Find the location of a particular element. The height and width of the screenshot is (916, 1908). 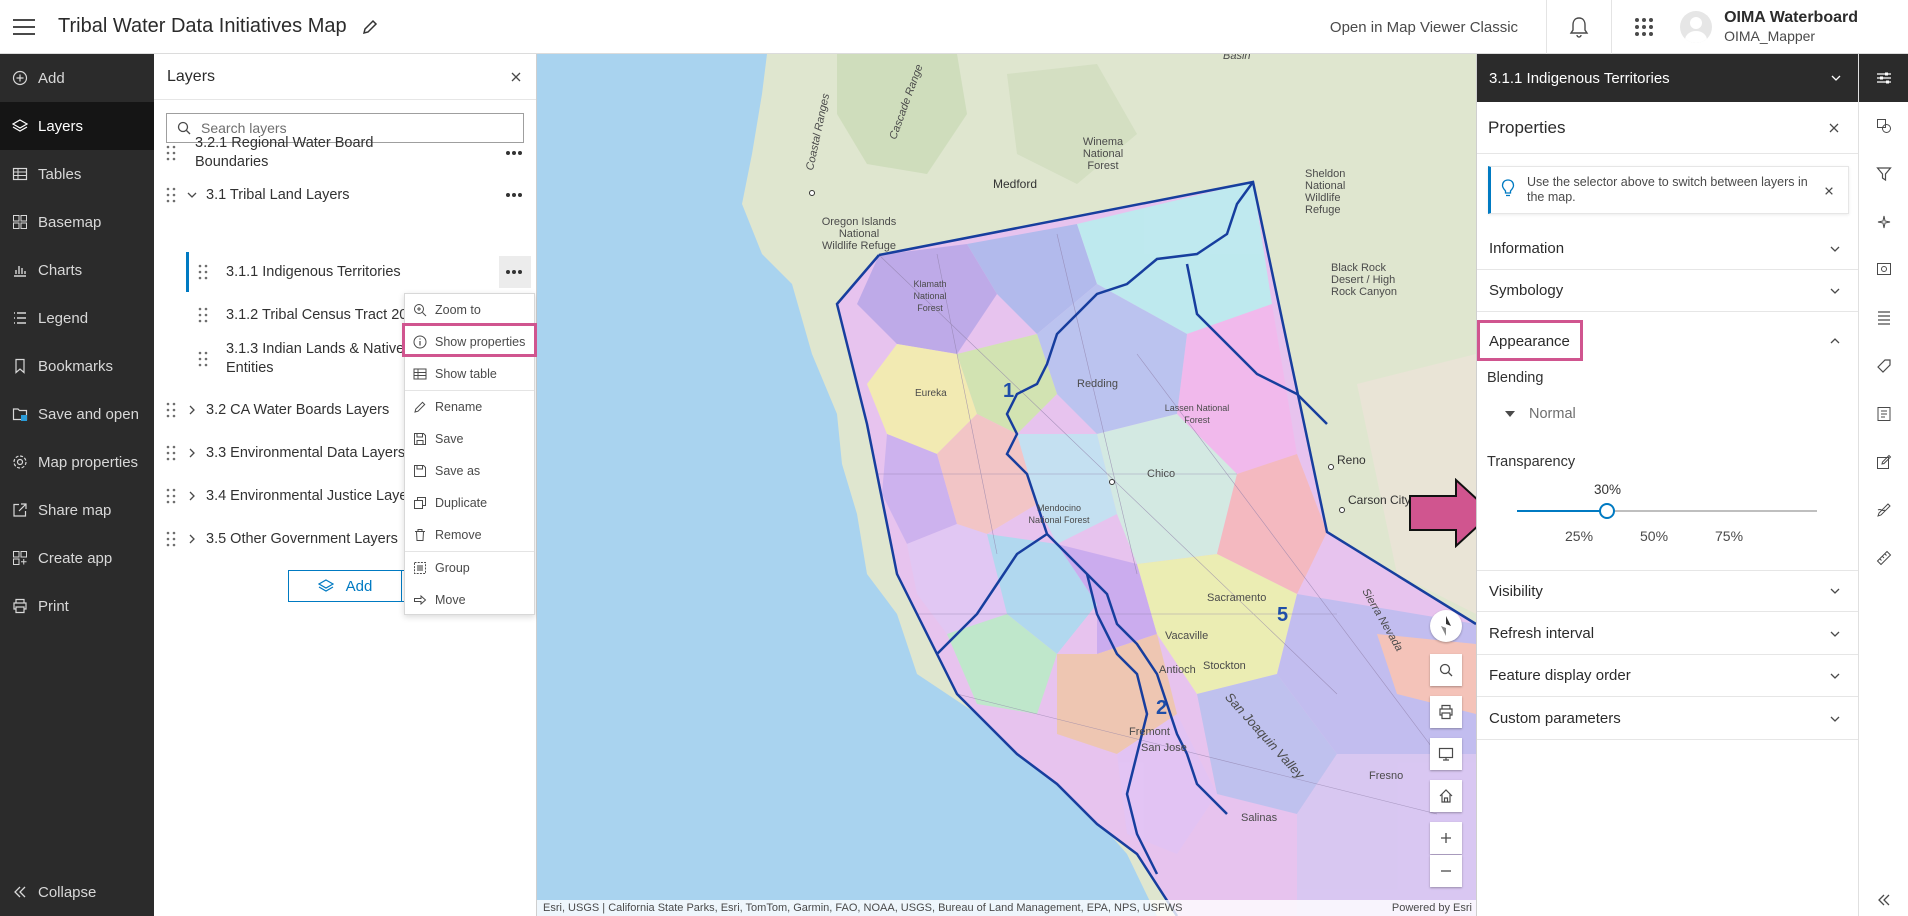

nav-collapse: Collapse is located at coordinates (77, 892).